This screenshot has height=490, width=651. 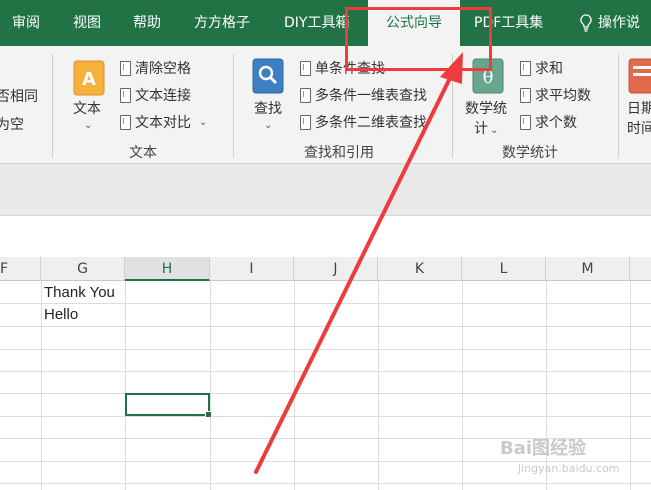 I want to click on column-header-i: I, so click(x=252, y=269).